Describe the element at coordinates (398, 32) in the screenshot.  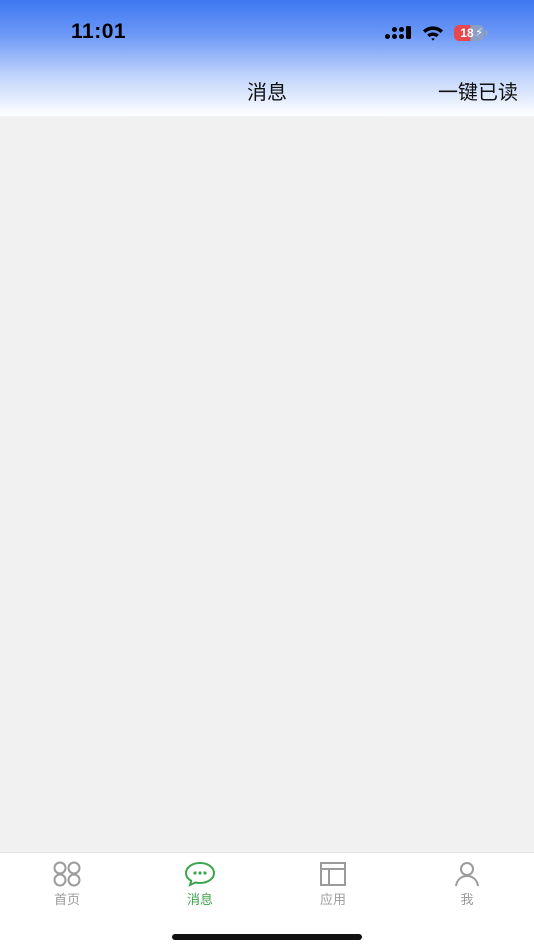
I see `cellular-signal-icon` at that location.